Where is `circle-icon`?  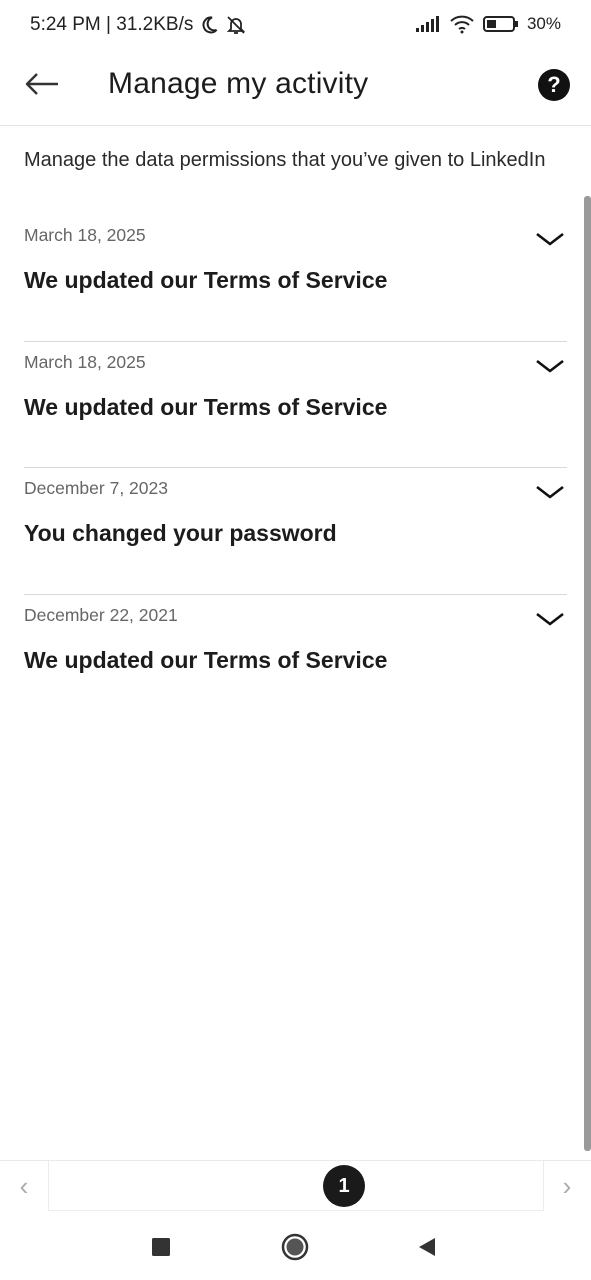 circle-icon is located at coordinates (295, 1247).